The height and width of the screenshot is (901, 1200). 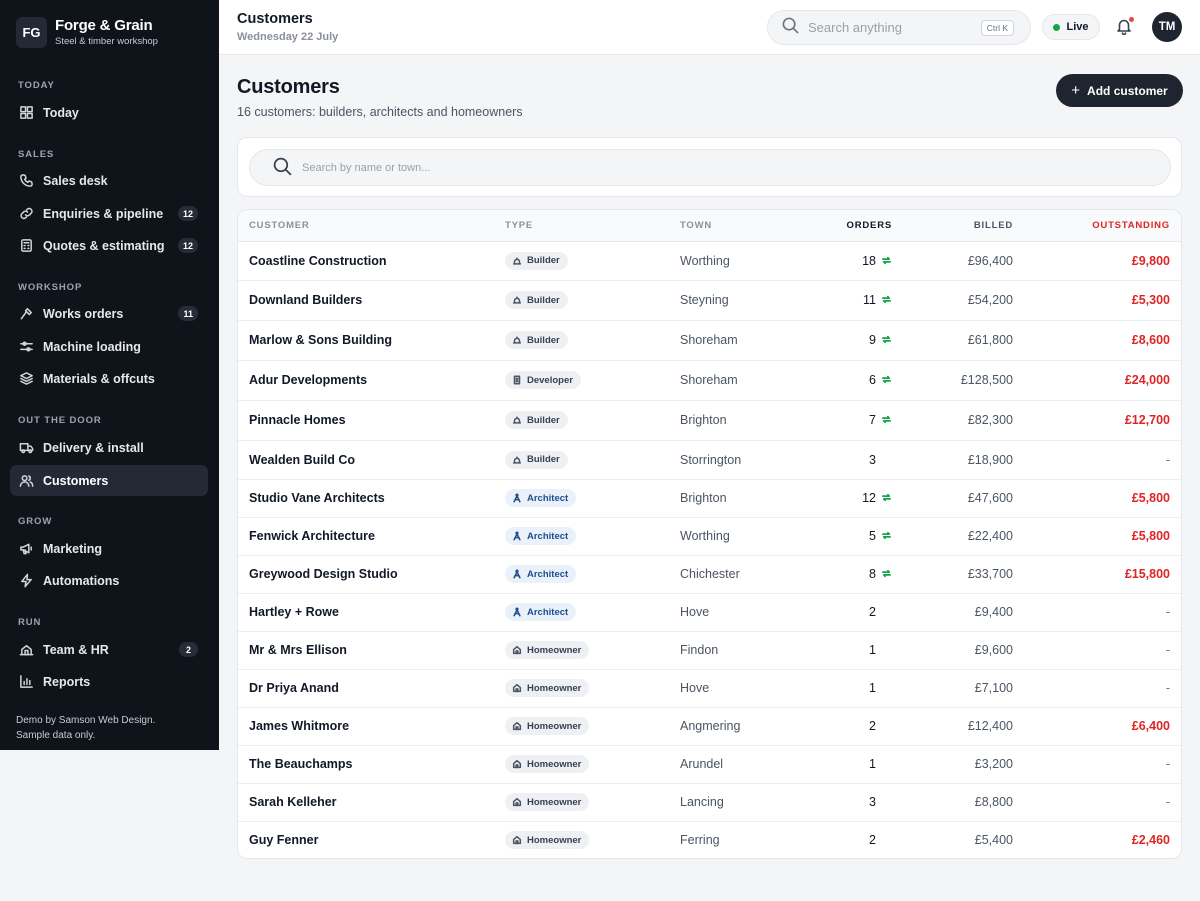 What do you see at coordinates (371, 460) in the screenshot?
I see `customer-name: Wealden Build Co` at bounding box center [371, 460].